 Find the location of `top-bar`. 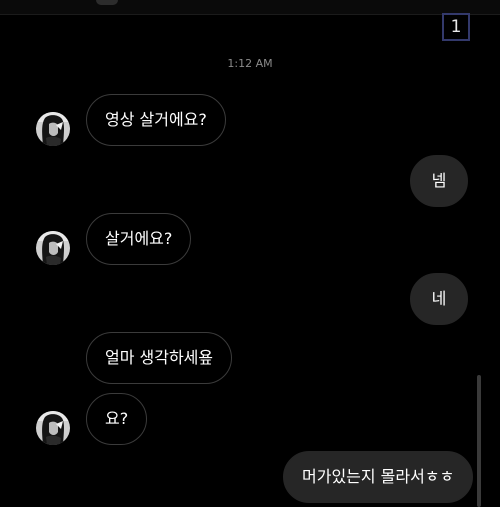

top-bar is located at coordinates (250, 7).